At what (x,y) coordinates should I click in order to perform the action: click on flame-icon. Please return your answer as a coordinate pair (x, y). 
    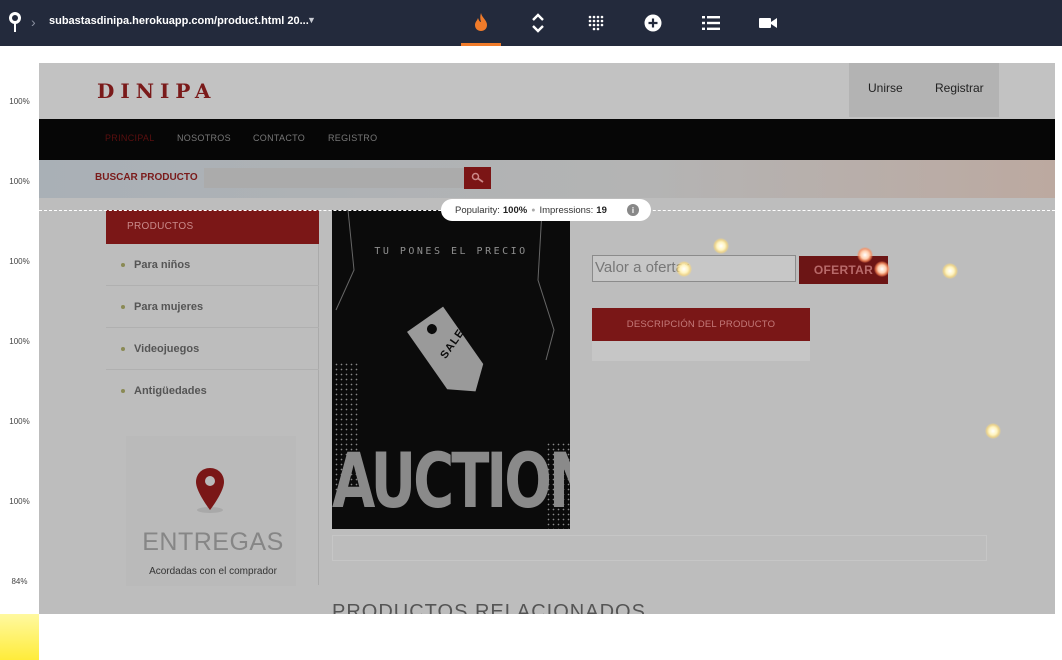
    Looking at the image, I should click on (481, 21).